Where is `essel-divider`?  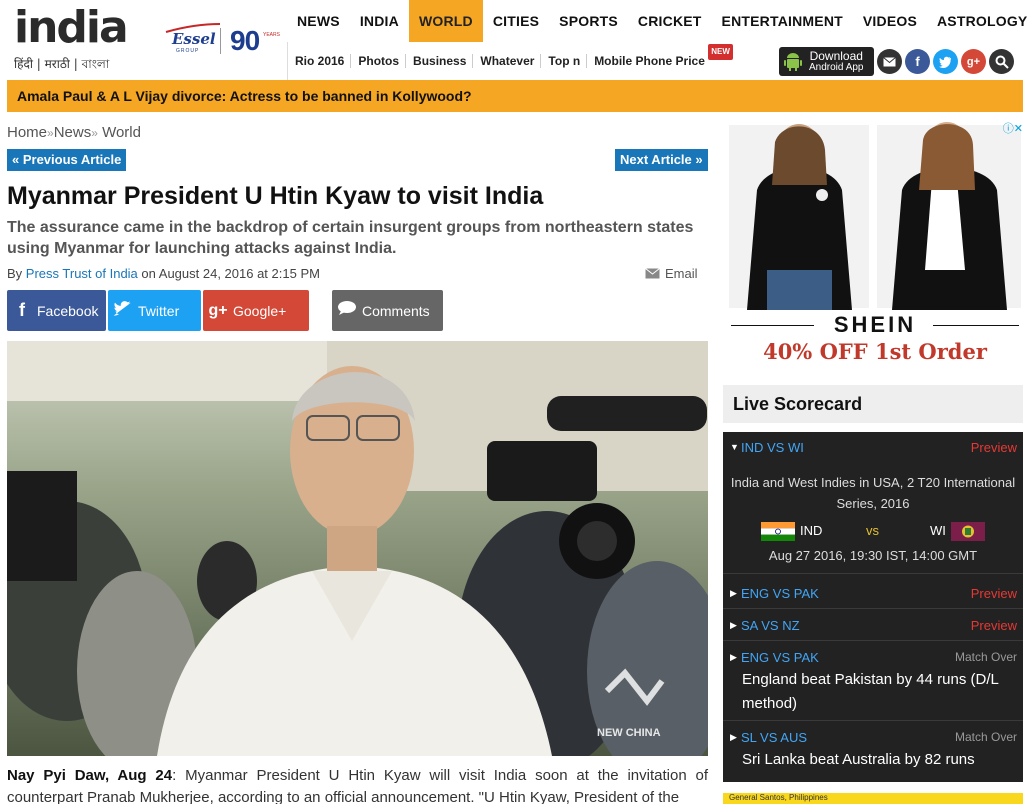 essel-divider is located at coordinates (220, 41).